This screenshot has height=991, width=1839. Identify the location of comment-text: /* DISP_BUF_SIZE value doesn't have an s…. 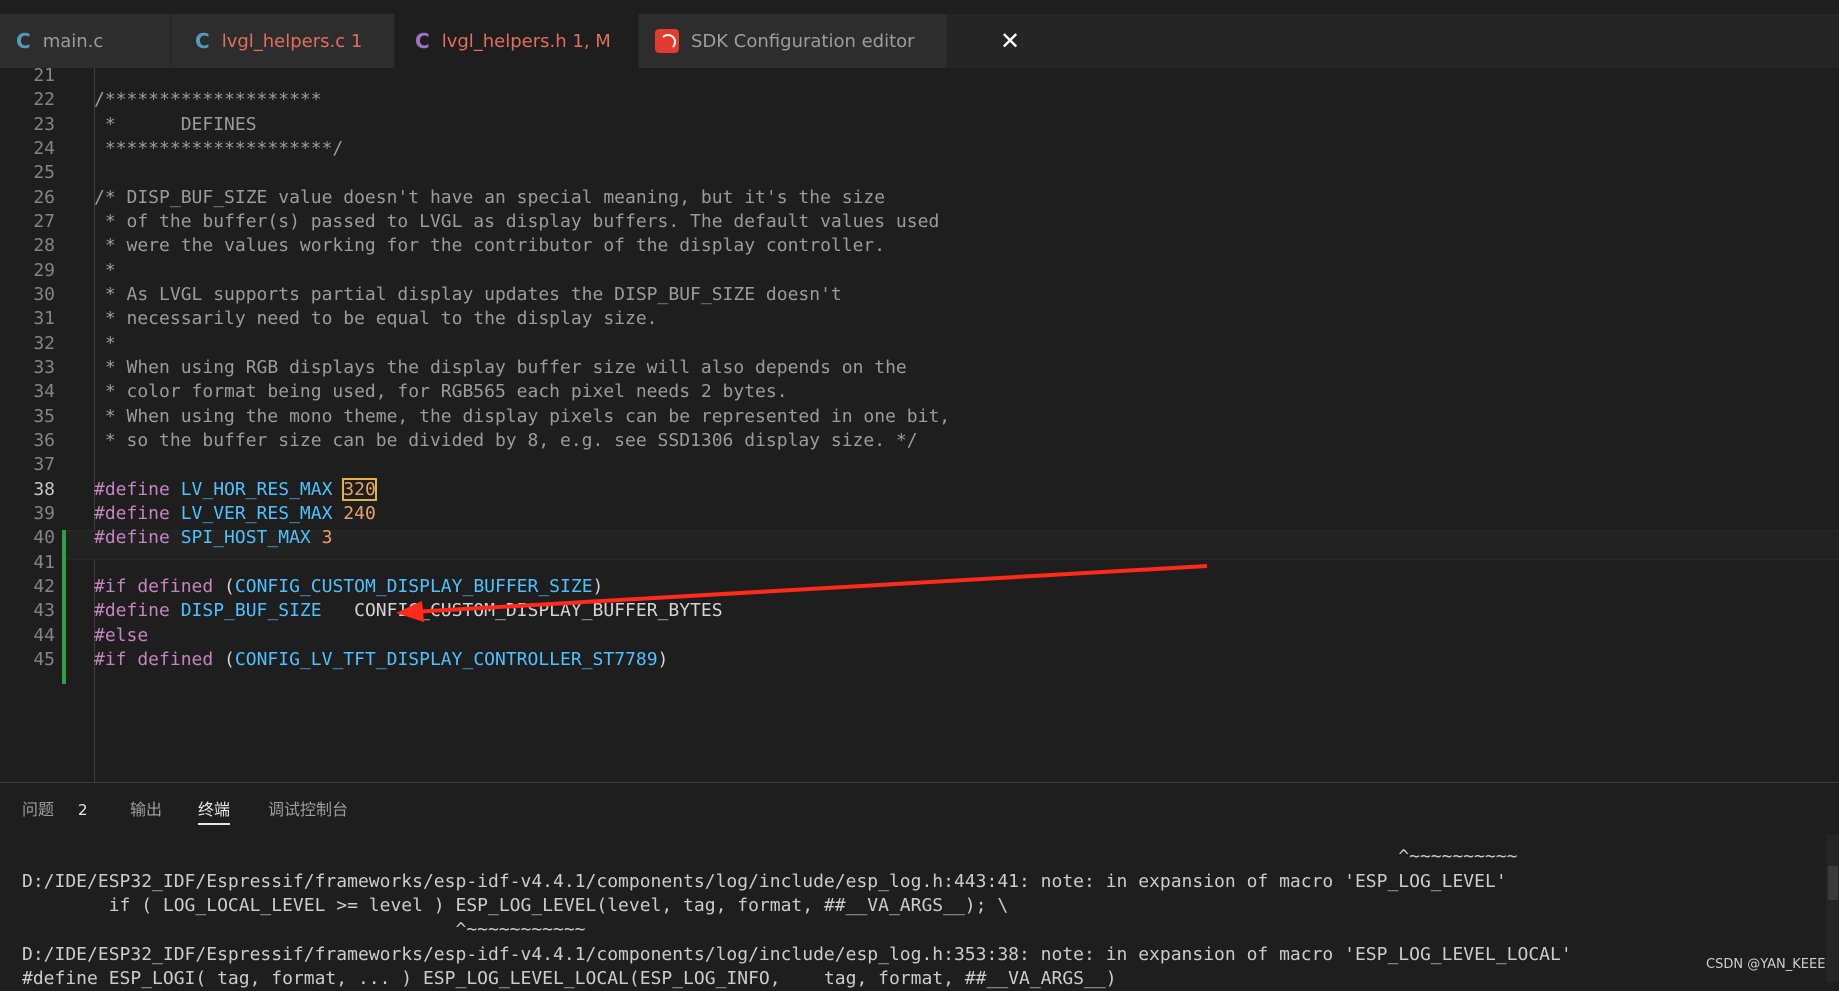
(490, 197).